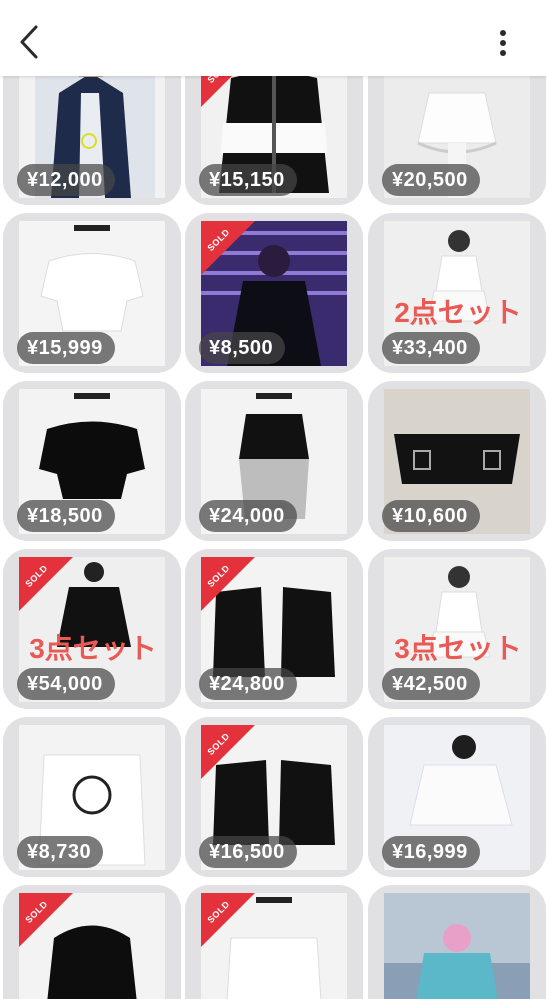  Describe the element at coordinates (274, 797) in the screenshot. I see `listing-card: SOLD ¥16,500` at that location.